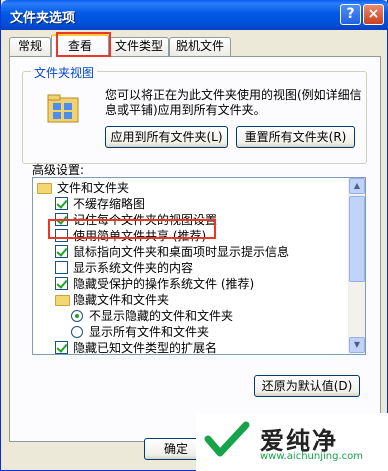 This screenshot has width=388, height=471. Describe the element at coordinates (63, 108) in the screenshot. I see `folder-view-icon` at that location.